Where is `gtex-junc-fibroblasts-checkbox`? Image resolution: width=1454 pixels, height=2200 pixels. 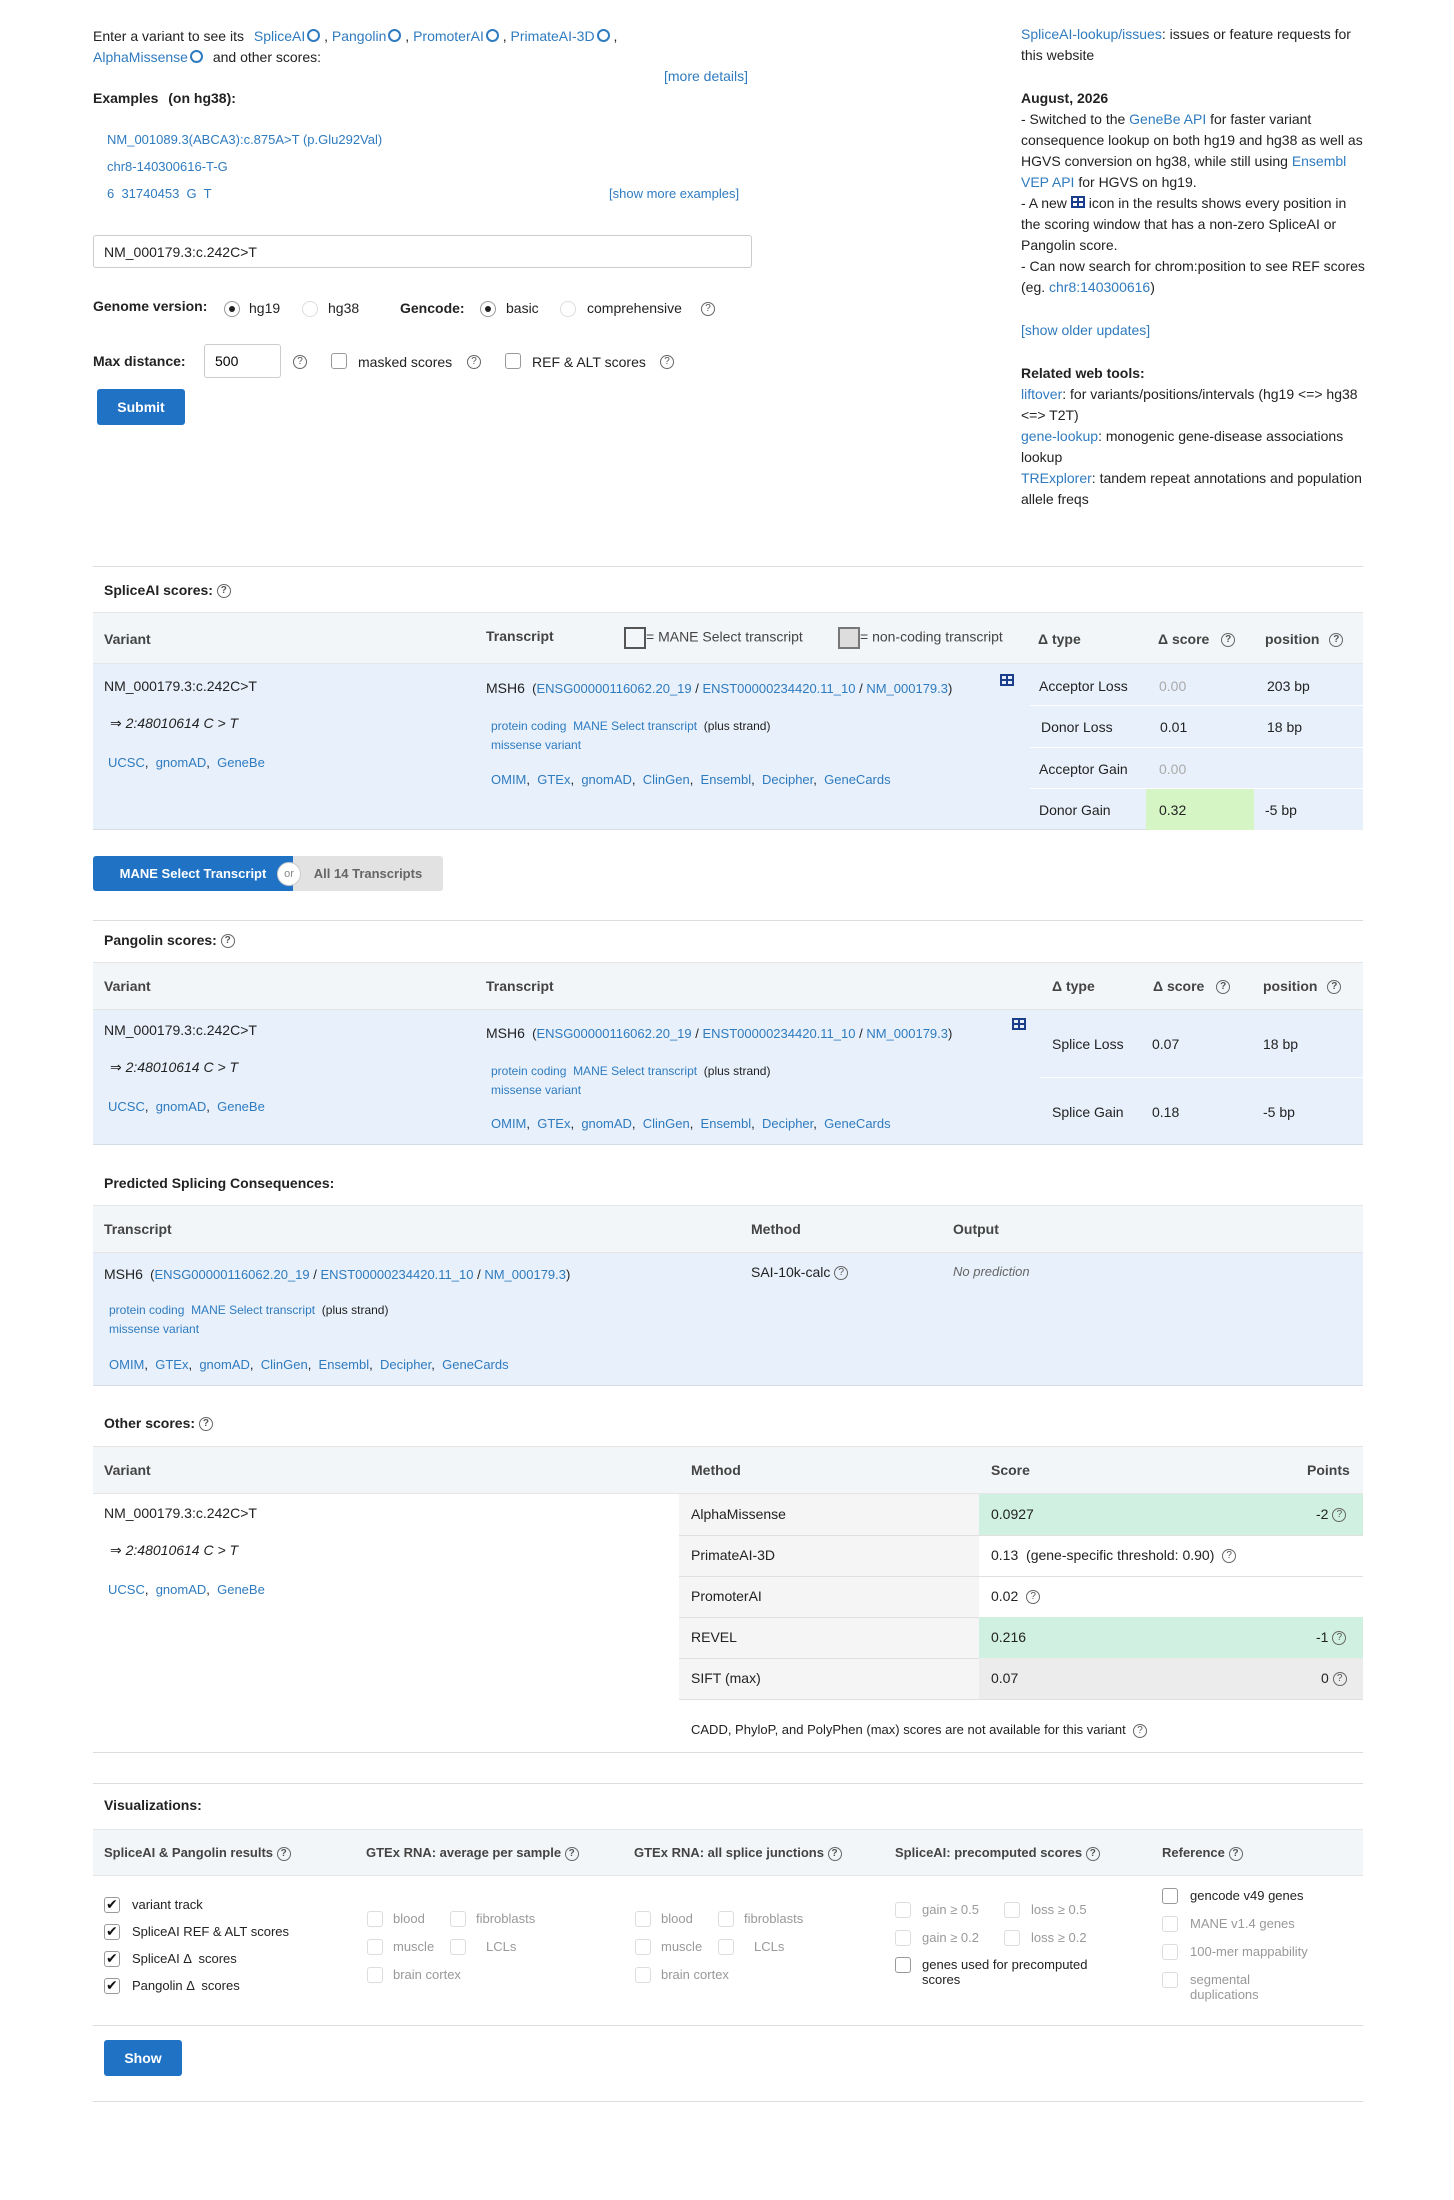 gtex-junc-fibroblasts-checkbox is located at coordinates (726, 1919).